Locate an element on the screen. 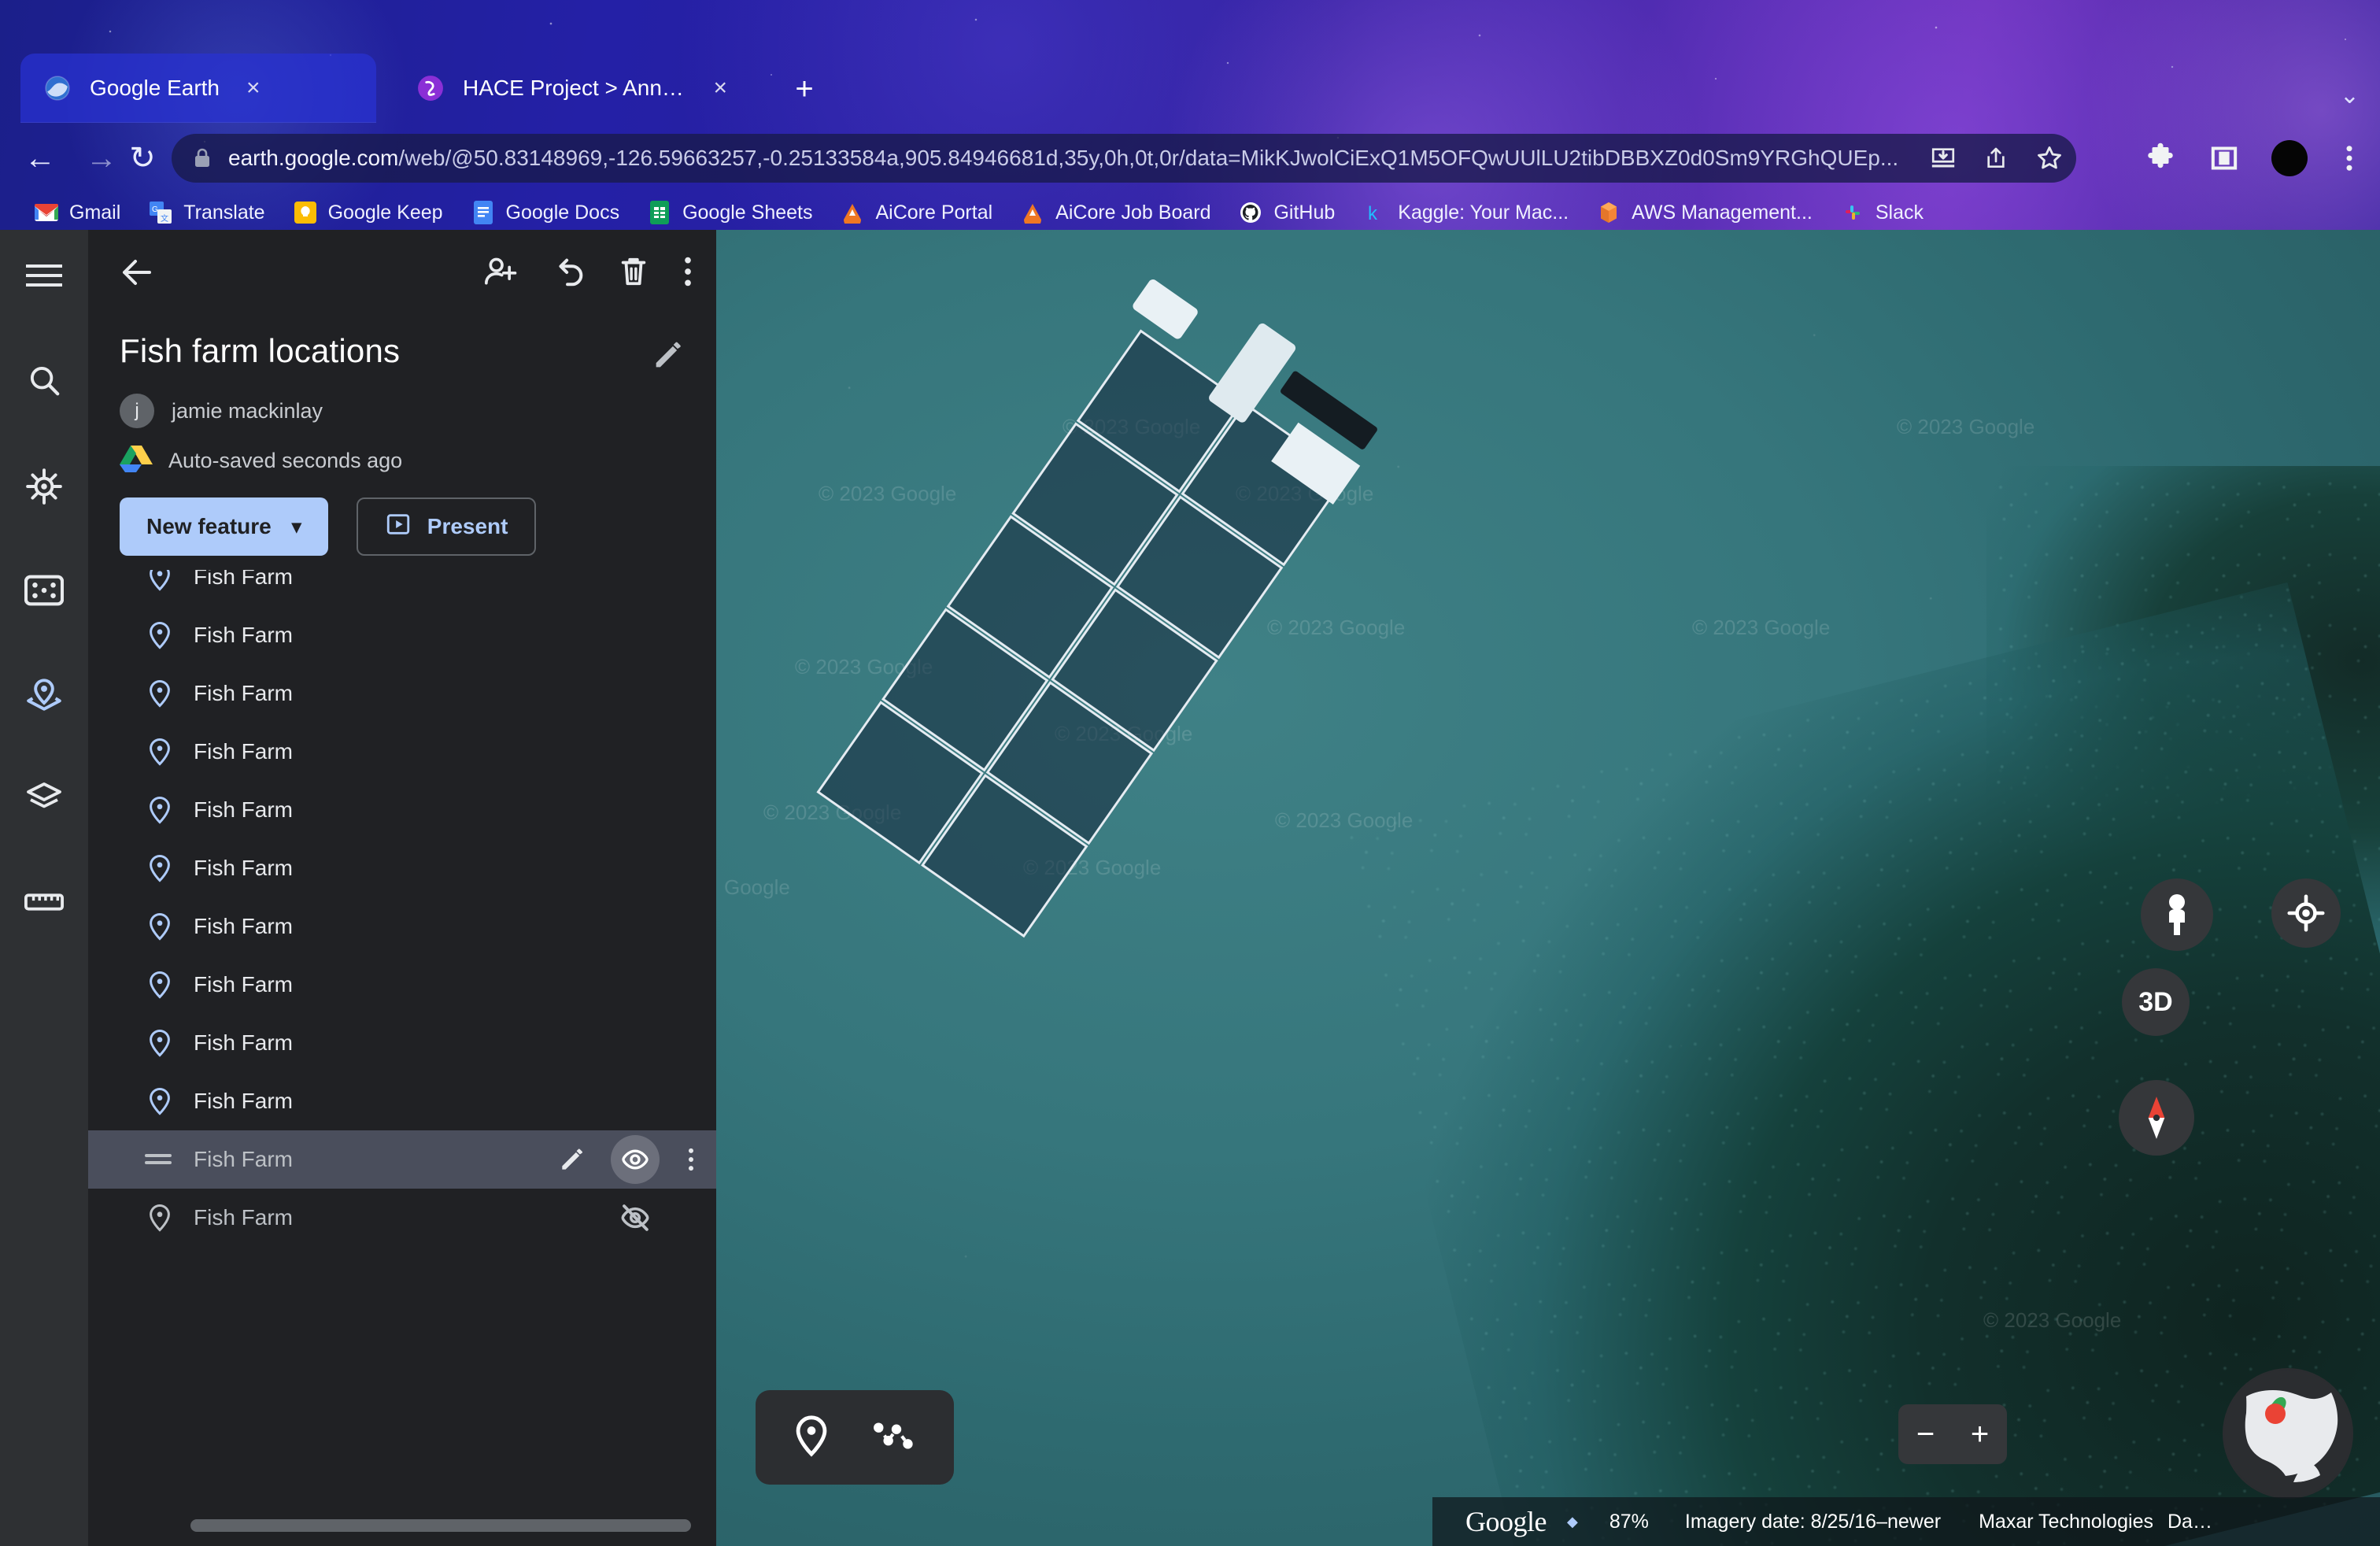 The image size is (2380, 1546). omnibox-icons is located at coordinates (1987, 158).